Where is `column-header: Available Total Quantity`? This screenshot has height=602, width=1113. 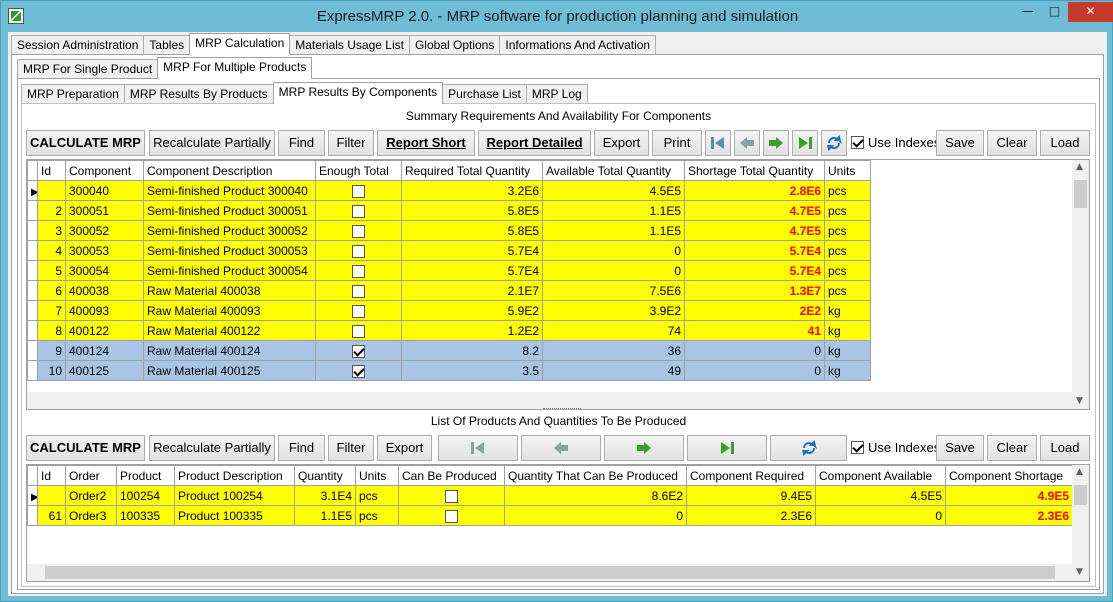 column-header: Available Total Quantity is located at coordinates (613, 170).